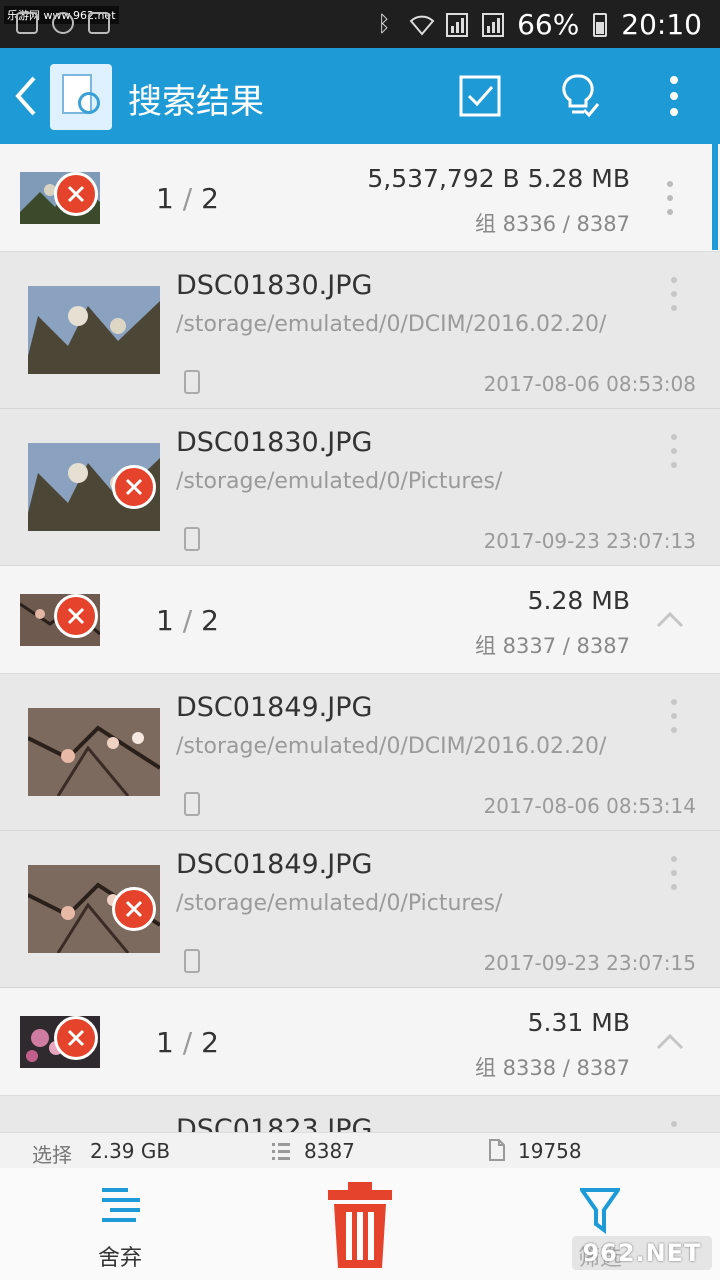 The image size is (720, 1280). Describe the element at coordinates (360, 1042) in the screenshot. I see `group-header: 1 / 2 5.31 MB 组 8338 / 8387` at that location.